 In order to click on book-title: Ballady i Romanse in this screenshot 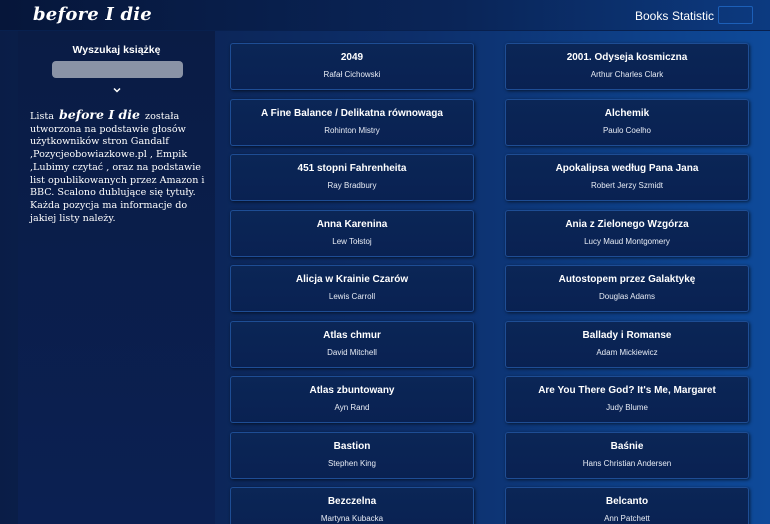, I will do `click(627, 335)`.